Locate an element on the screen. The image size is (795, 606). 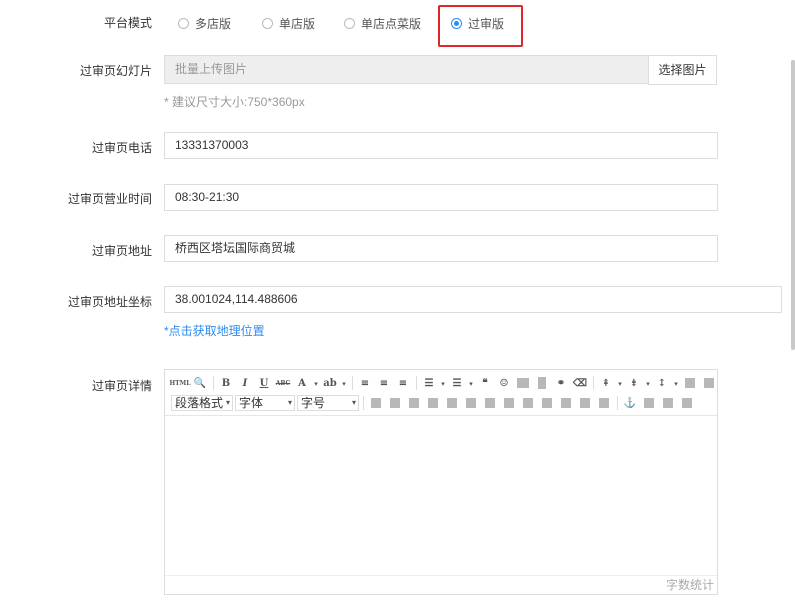
slideshow-size-hint: * 建议尺寸大小:750*360px is located at coordinates (234, 102).